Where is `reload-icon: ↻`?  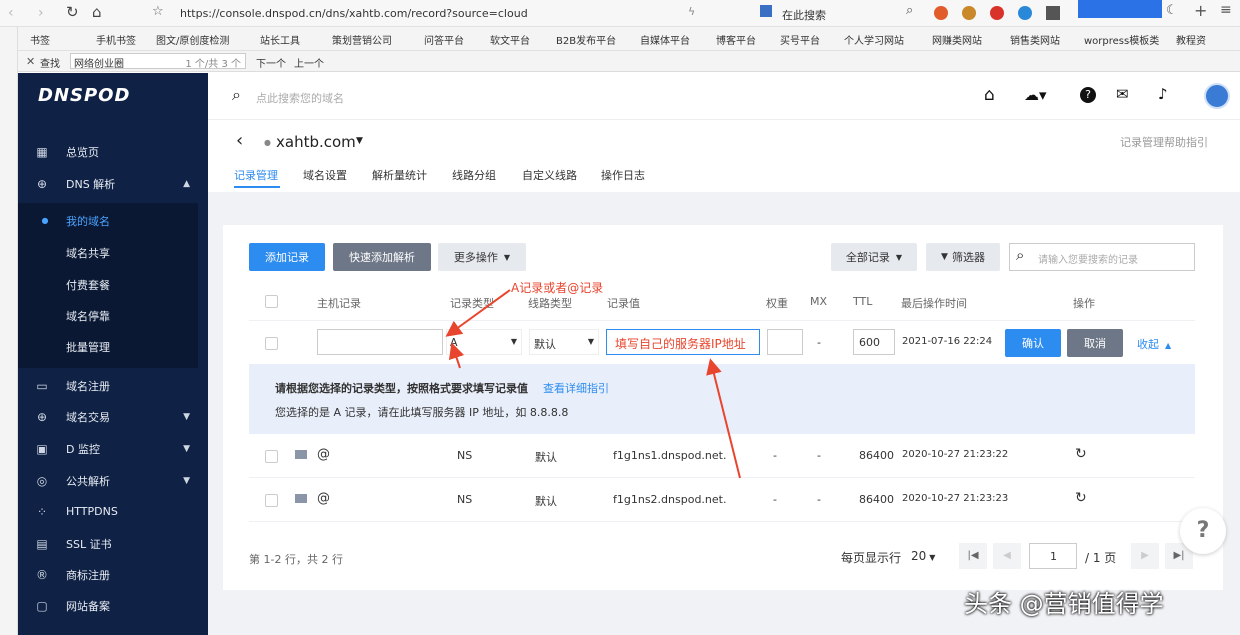
reload-icon: ↻ is located at coordinates (72, 12).